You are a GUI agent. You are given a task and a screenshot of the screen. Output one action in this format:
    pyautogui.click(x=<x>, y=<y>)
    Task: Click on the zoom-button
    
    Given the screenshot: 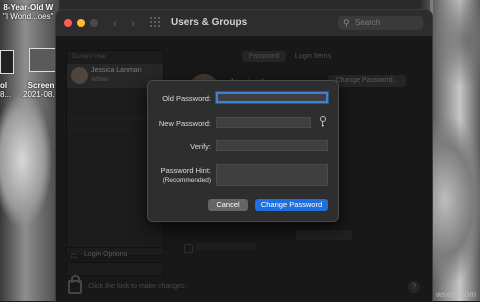 What is the action you would take?
    pyautogui.click(x=94, y=23)
    